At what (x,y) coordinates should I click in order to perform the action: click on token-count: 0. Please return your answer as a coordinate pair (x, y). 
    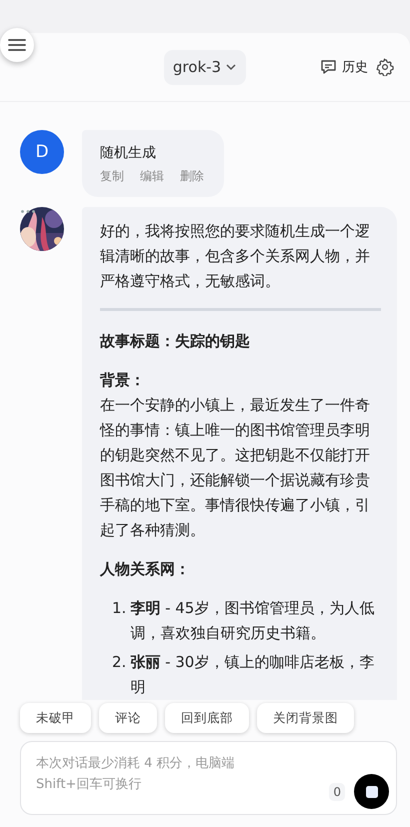
    Looking at the image, I should click on (337, 792).